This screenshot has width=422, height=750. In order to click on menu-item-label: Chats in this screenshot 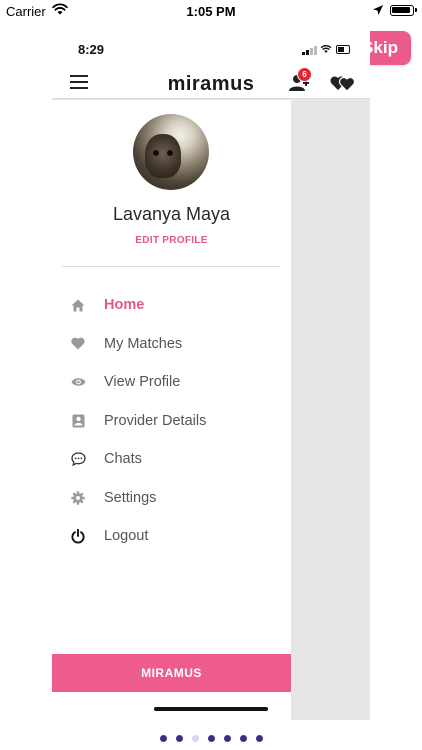, I will do `click(123, 459)`.